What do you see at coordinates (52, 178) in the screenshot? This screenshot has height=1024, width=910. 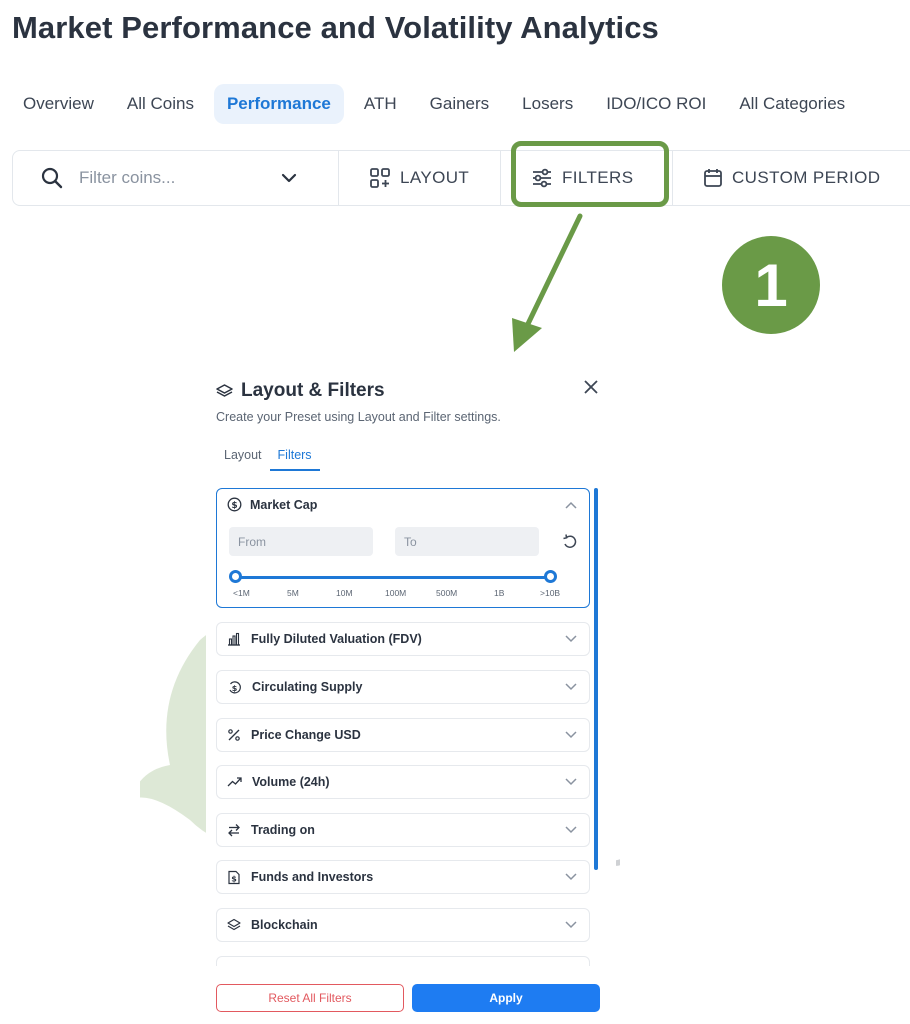 I see `search-icon` at bounding box center [52, 178].